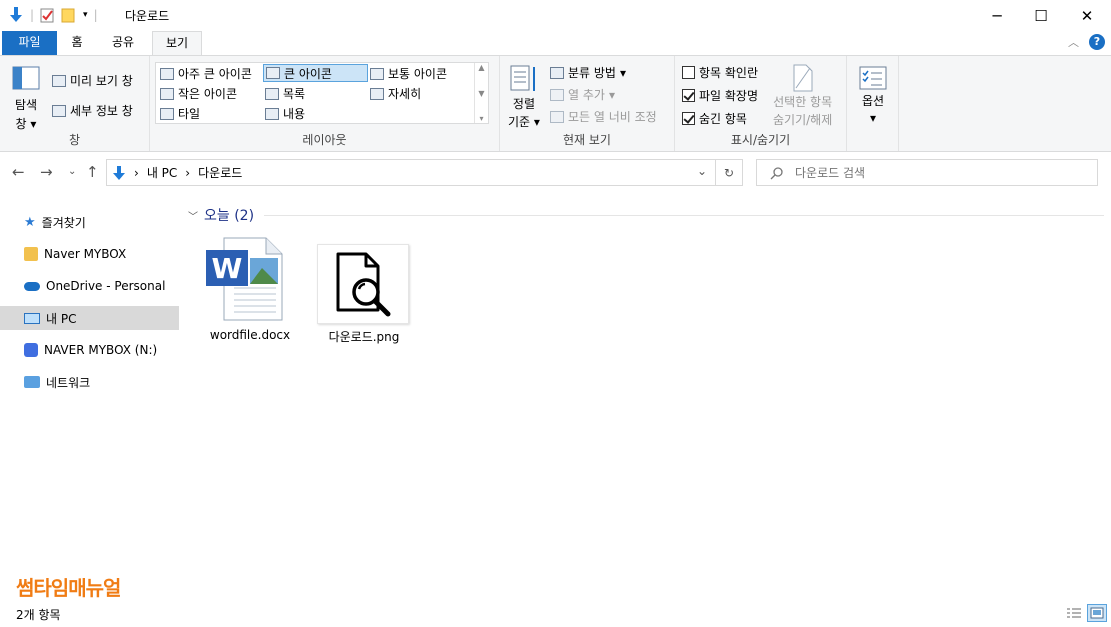 This screenshot has height=627, width=1111. Describe the element at coordinates (92, 172) in the screenshot. I see `up-arrow-icon: ↑` at that location.